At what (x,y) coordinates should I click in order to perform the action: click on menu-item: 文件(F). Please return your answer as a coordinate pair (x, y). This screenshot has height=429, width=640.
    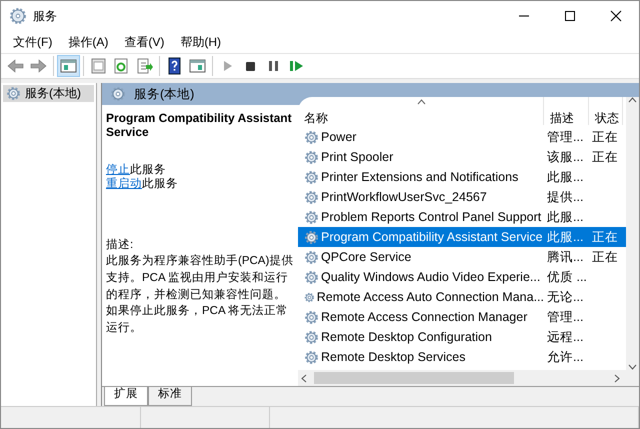
    Looking at the image, I should click on (32, 42).